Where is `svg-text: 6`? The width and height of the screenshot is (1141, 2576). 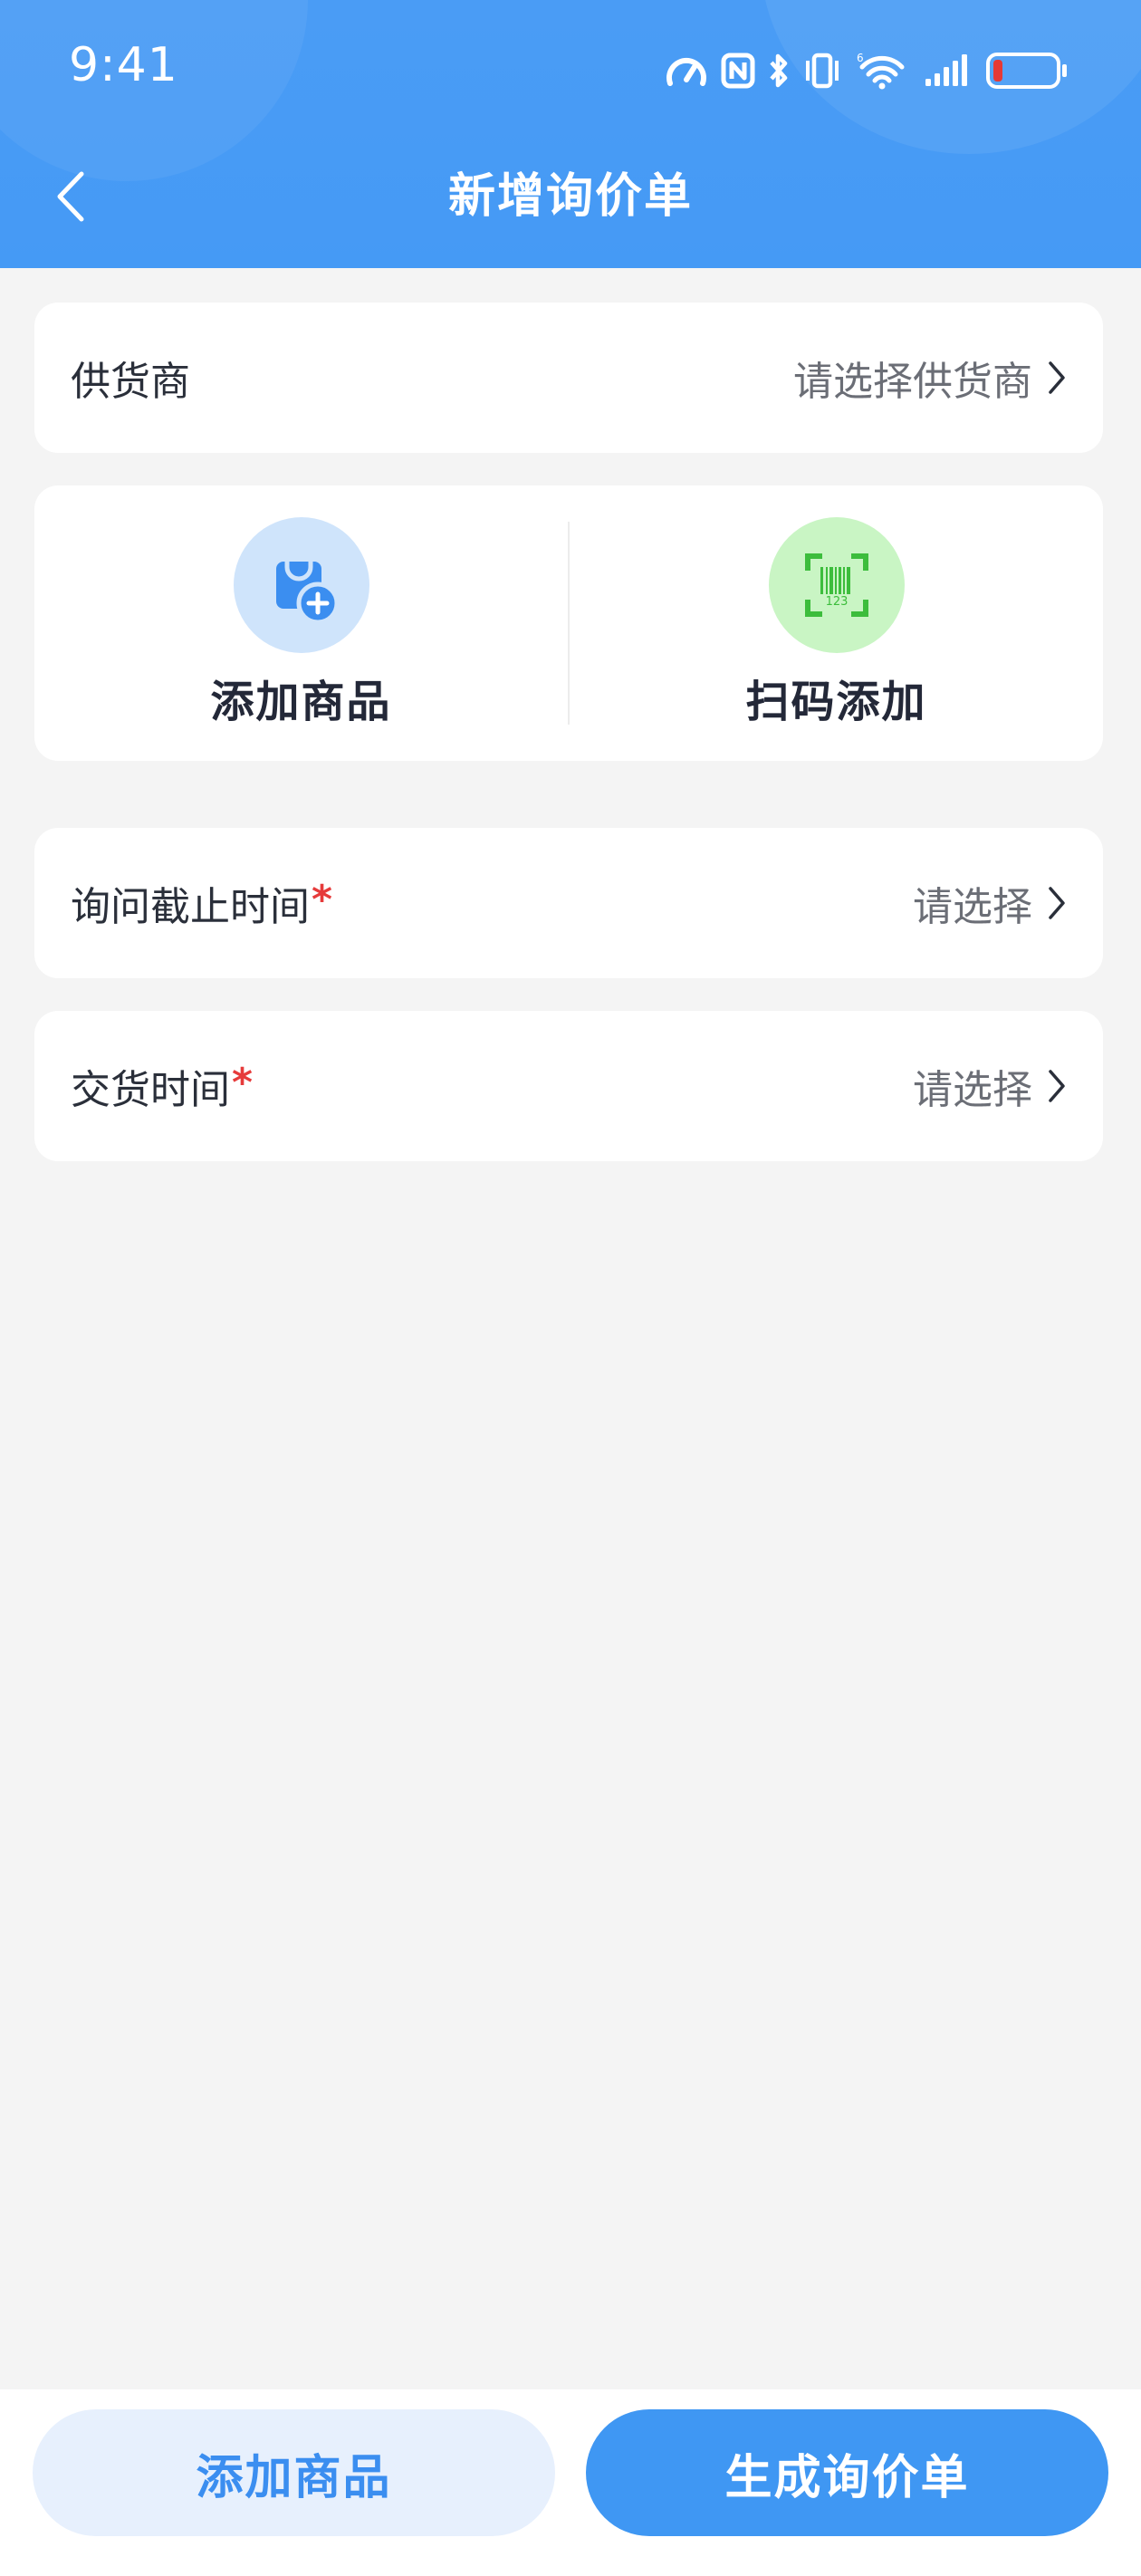 svg-text: 6 is located at coordinates (860, 58).